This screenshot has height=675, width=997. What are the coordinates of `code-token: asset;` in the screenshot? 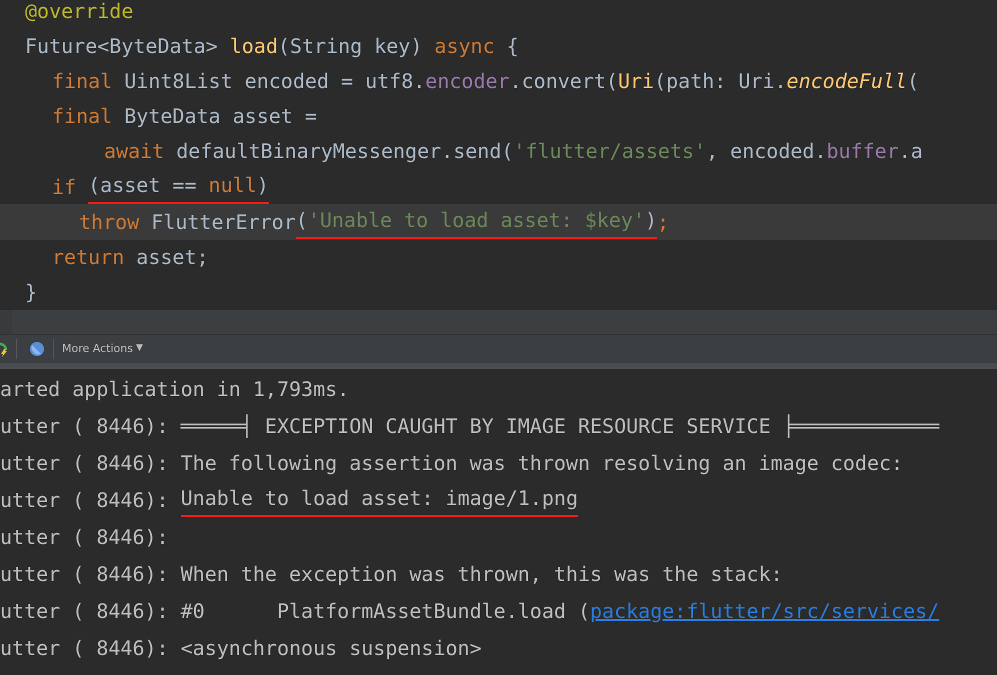 It's located at (172, 258).